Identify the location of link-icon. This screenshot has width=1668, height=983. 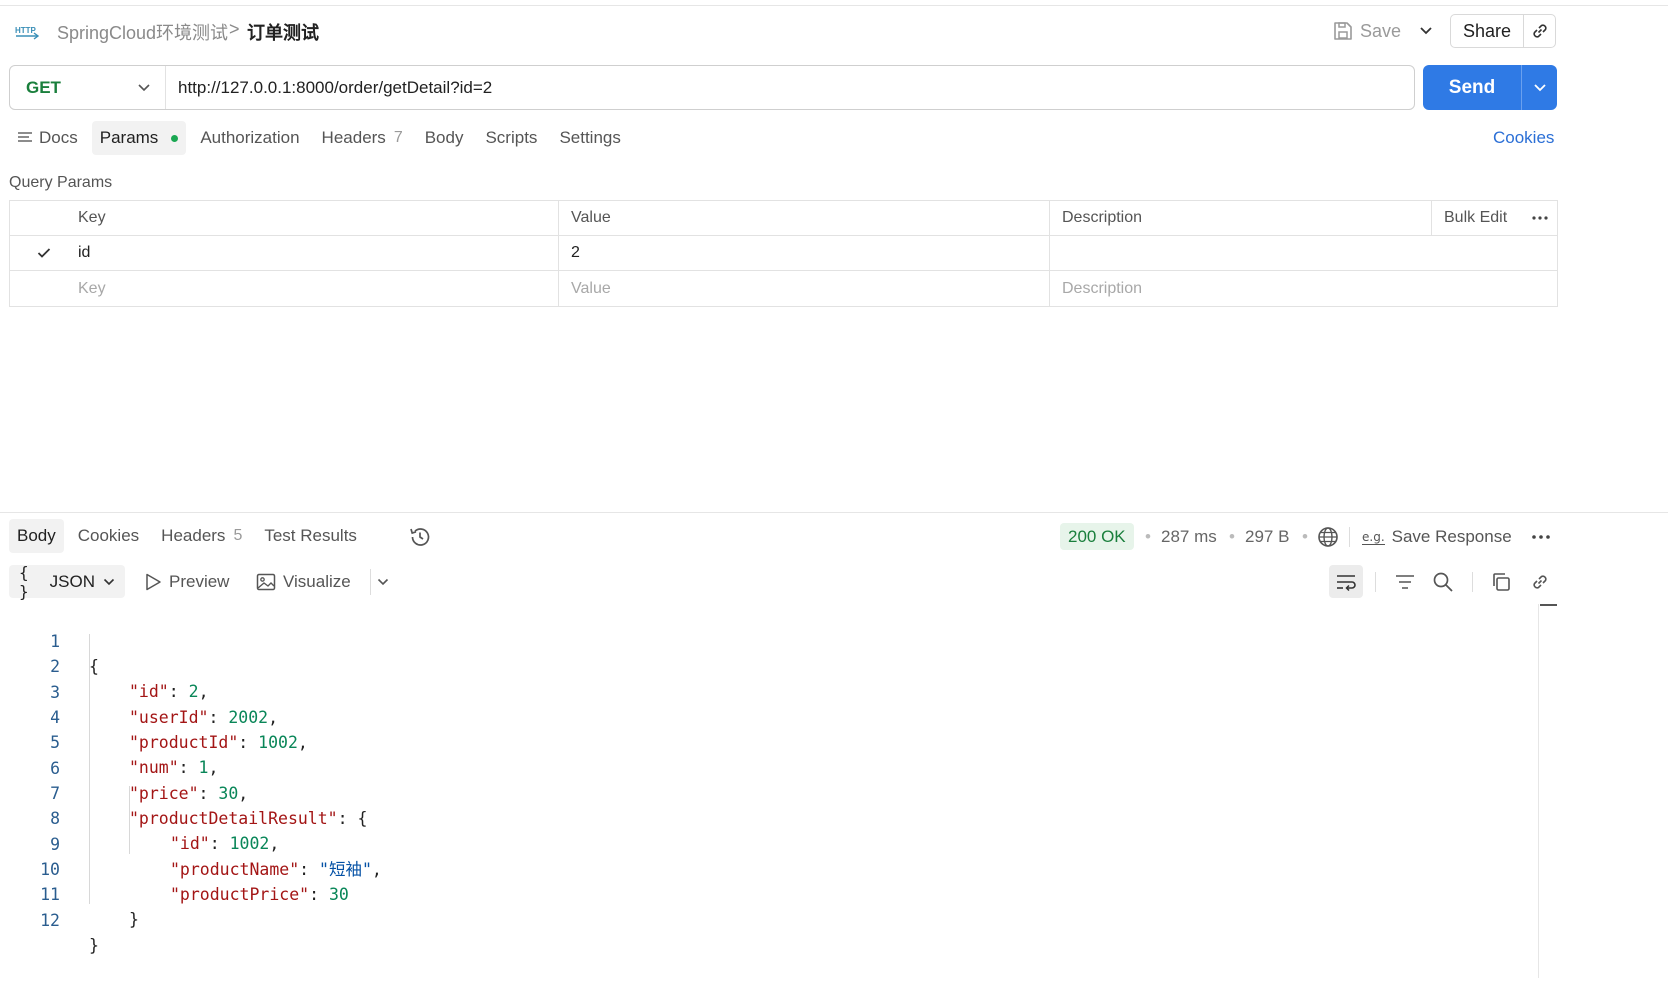
(1540, 581).